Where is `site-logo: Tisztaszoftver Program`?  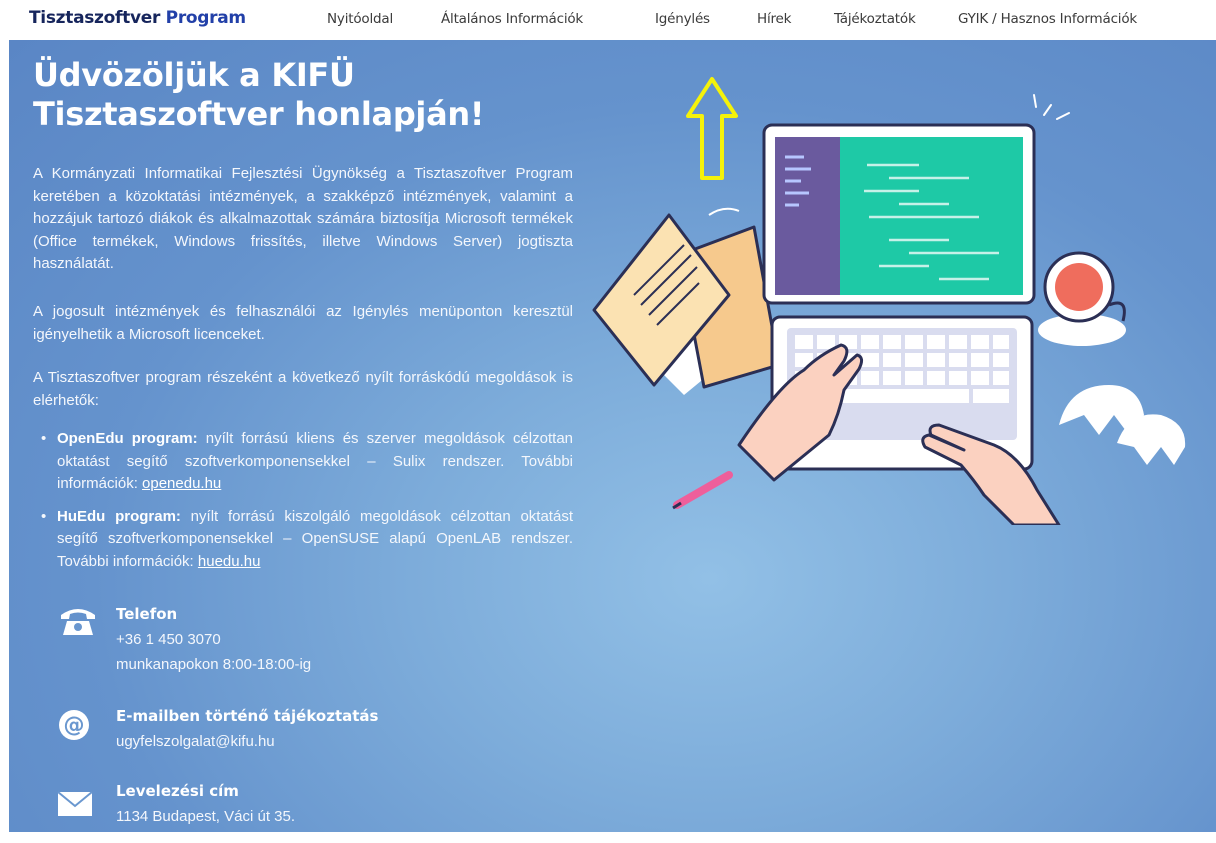 site-logo: Tisztaszoftver Program is located at coordinates (137, 18).